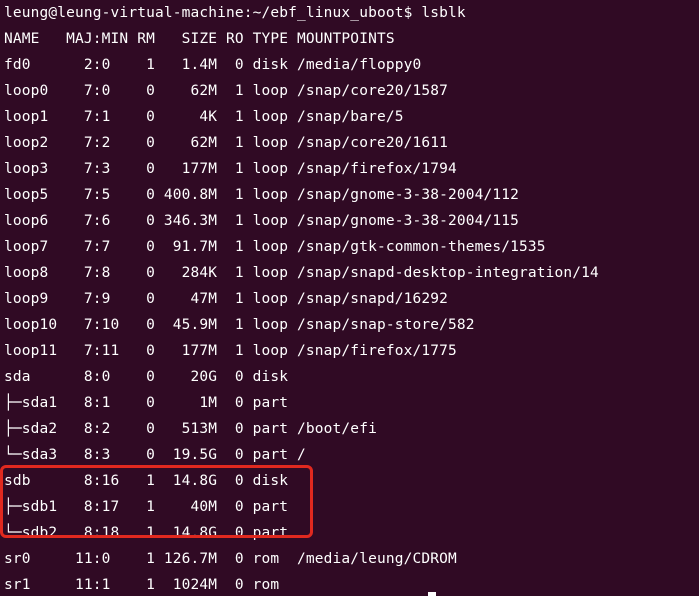 The width and height of the screenshot is (699, 596). Describe the element at coordinates (156, 501) in the screenshot. I see `sdb-highlight-box` at that location.